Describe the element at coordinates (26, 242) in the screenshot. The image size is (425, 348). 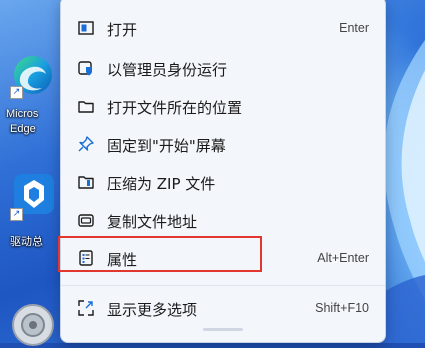
I see `desktop-icon-label: 驱动总` at that location.